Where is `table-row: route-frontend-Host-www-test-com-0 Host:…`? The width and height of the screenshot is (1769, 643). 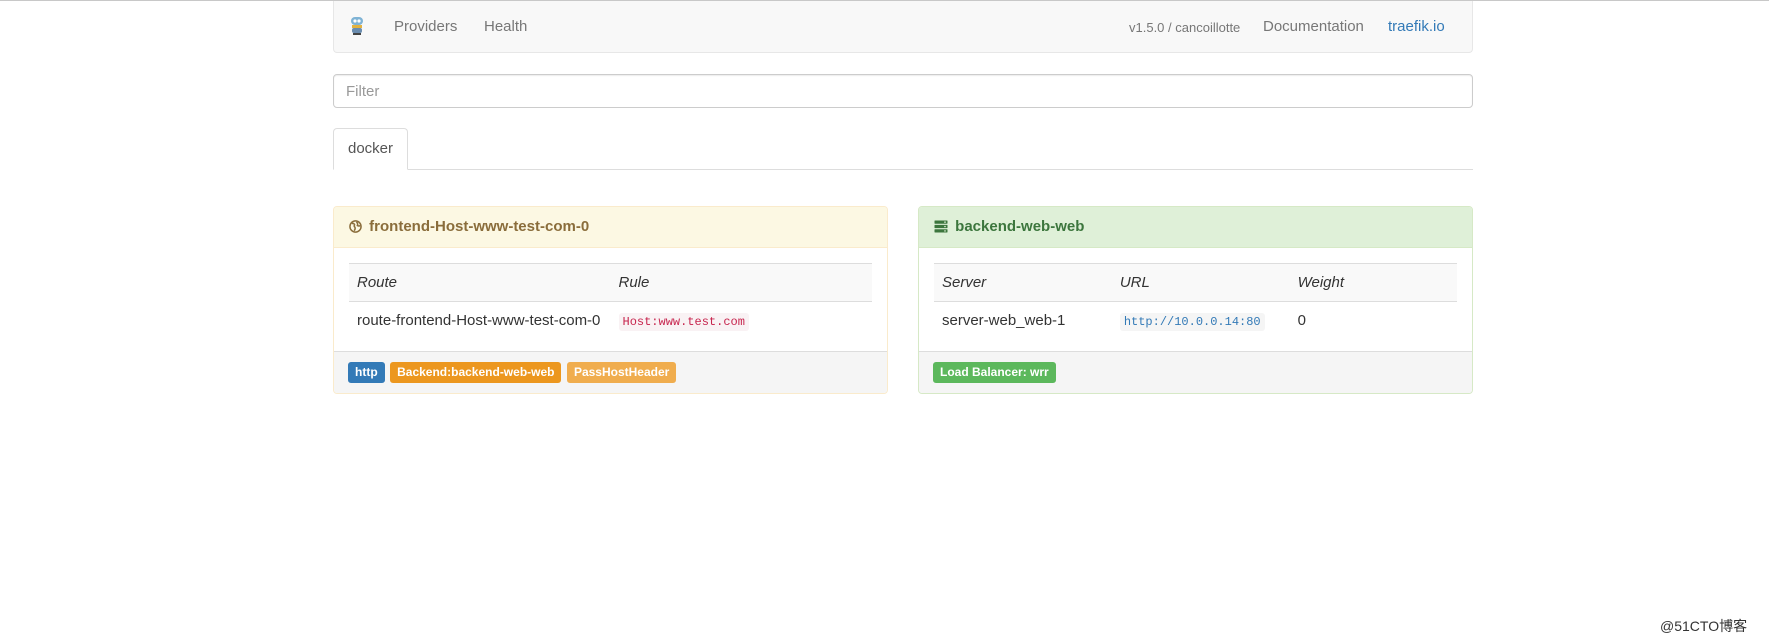
table-row: route-frontend-Host-www-test-com-0 Host:… is located at coordinates (610, 321).